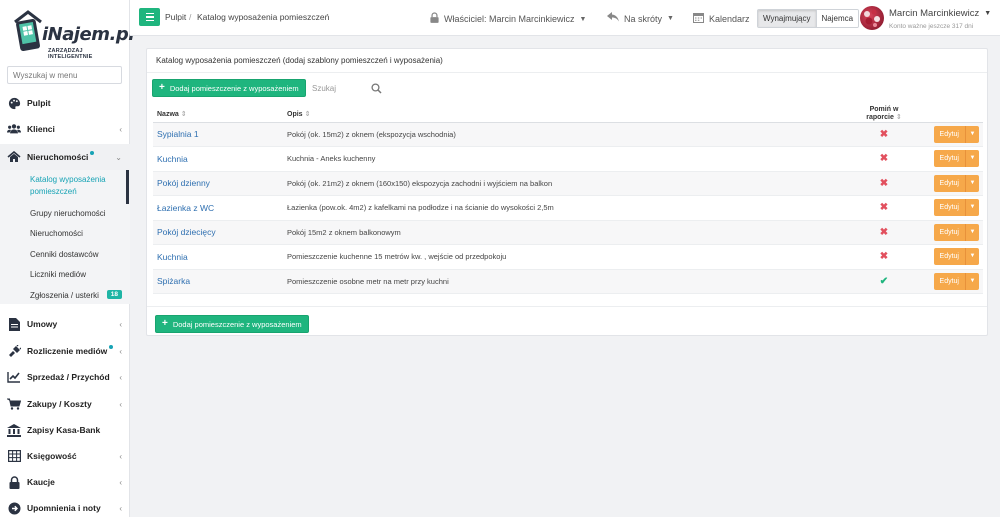 The image size is (1000, 517). I want to click on column-label: Pomiń w raporcie, so click(882, 114).